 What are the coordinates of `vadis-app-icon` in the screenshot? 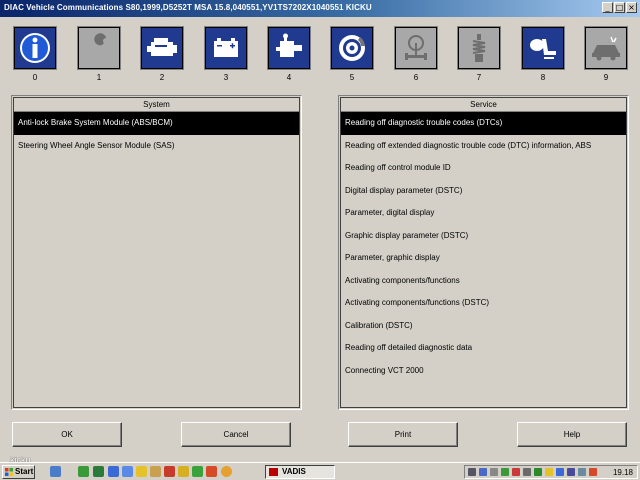 It's located at (273, 472).